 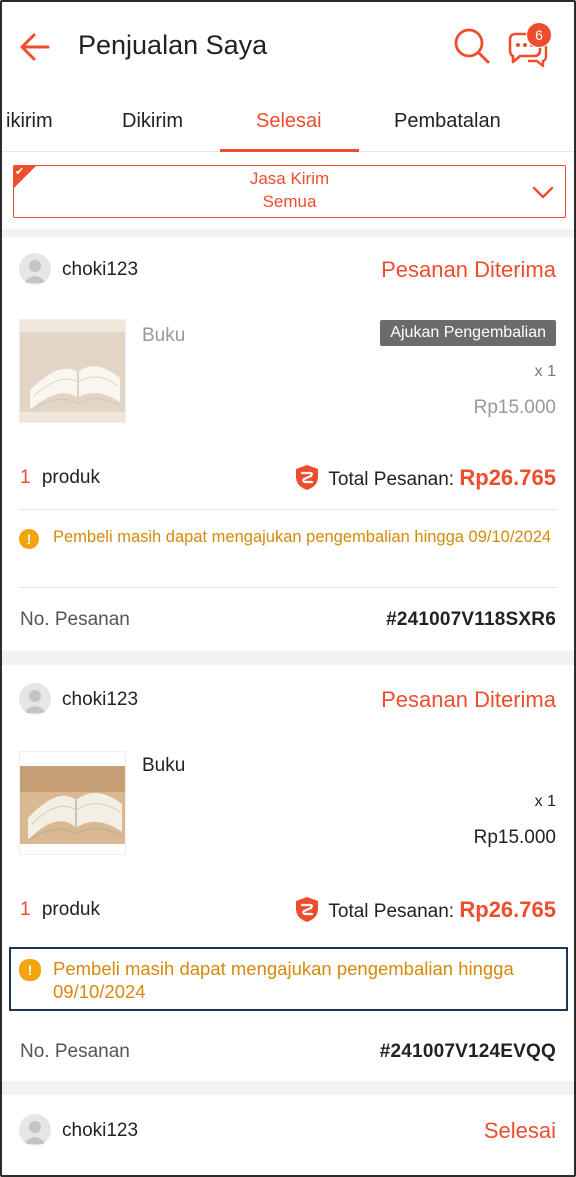 I want to click on courier-filter-dropdown: ✔ Jasa Kirim Semua, so click(x=289, y=191).